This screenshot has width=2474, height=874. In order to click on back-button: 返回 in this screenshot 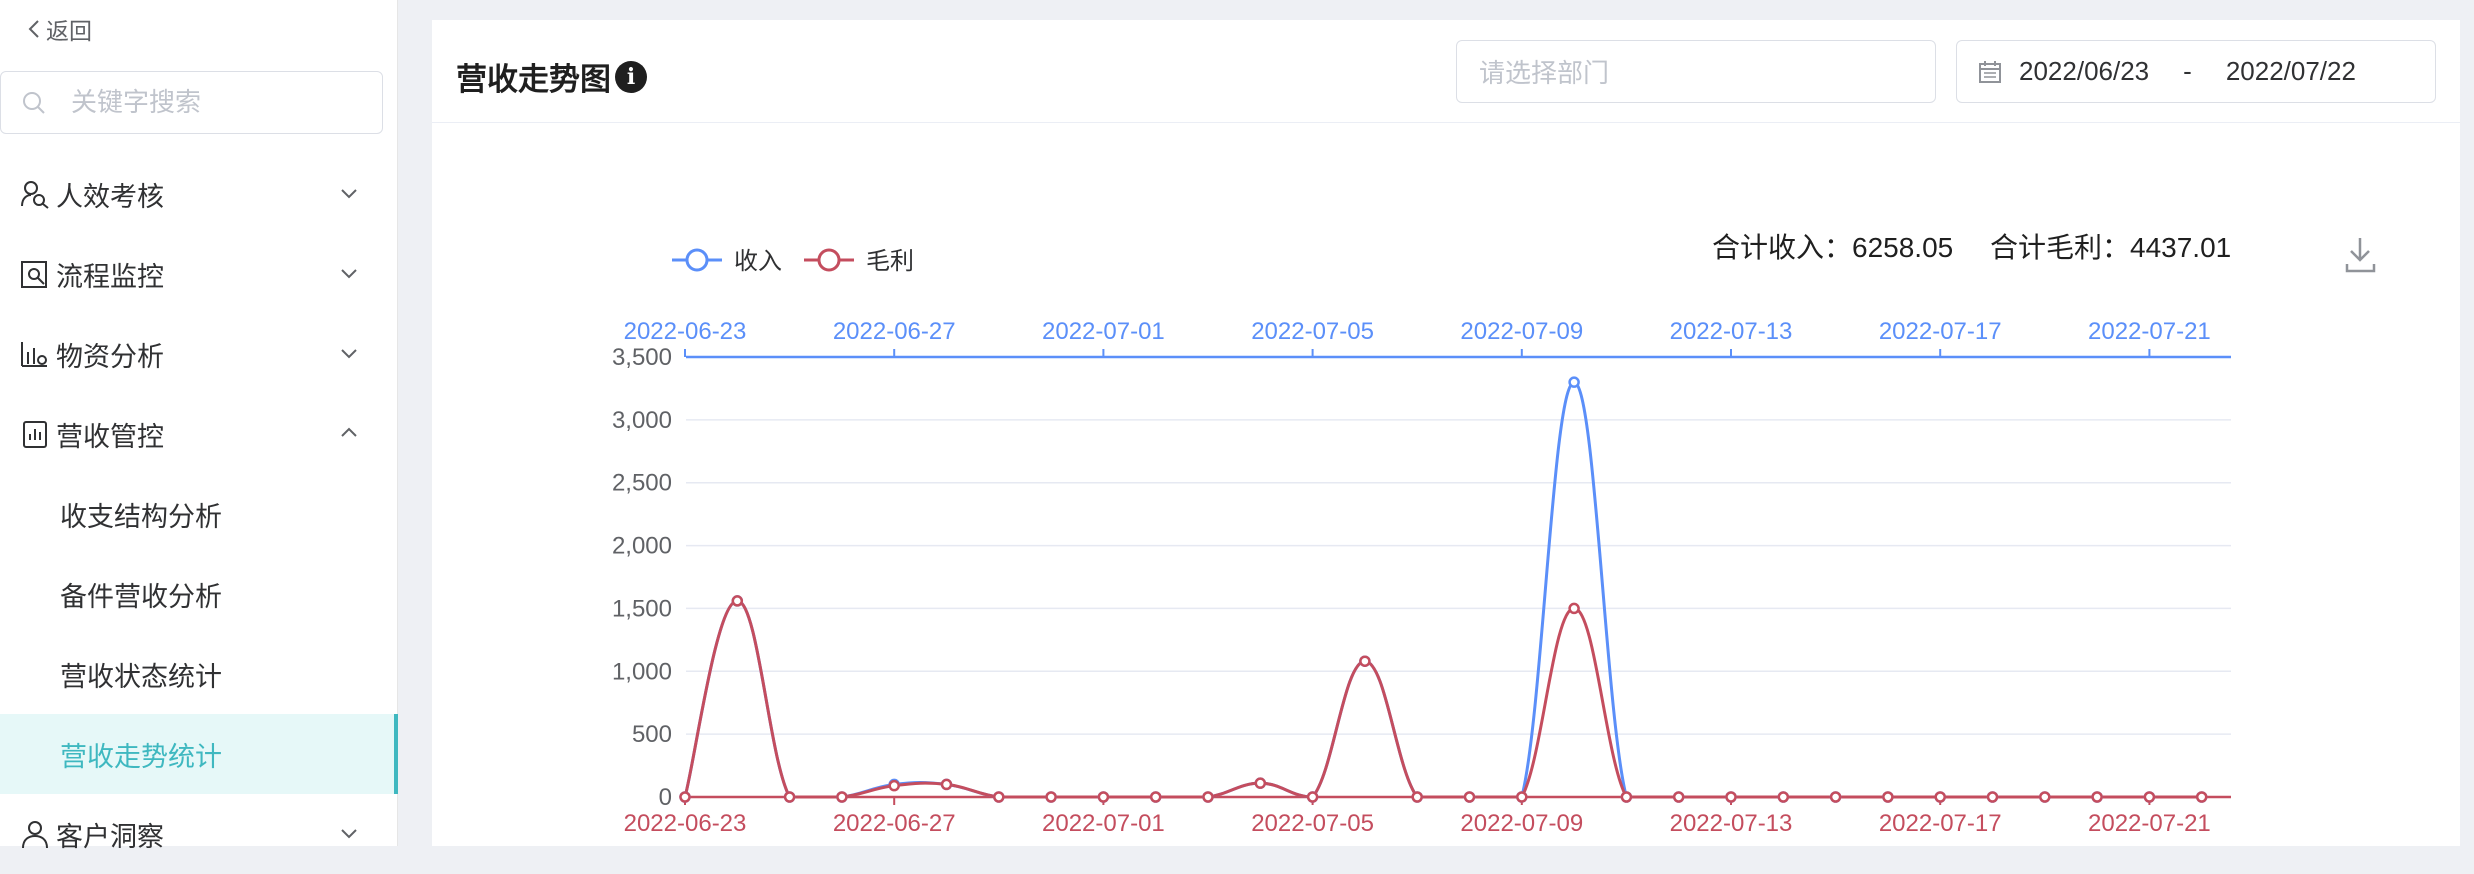, I will do `click(59, 29)`.